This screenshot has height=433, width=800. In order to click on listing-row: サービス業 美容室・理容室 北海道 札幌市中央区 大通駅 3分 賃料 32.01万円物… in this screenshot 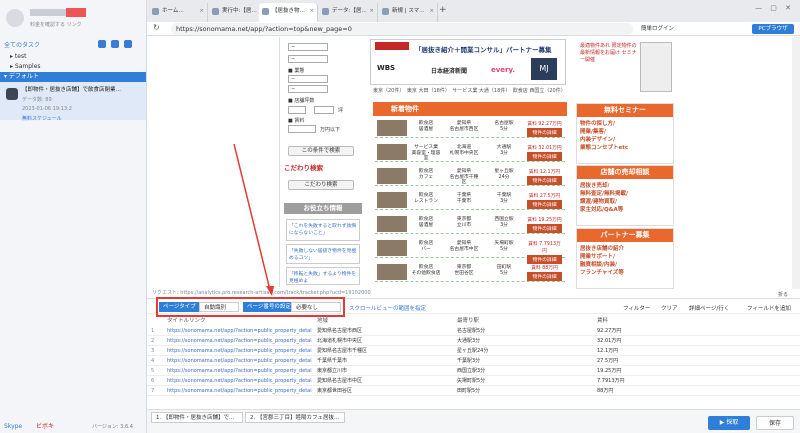, I will do `click(470, 152)`.